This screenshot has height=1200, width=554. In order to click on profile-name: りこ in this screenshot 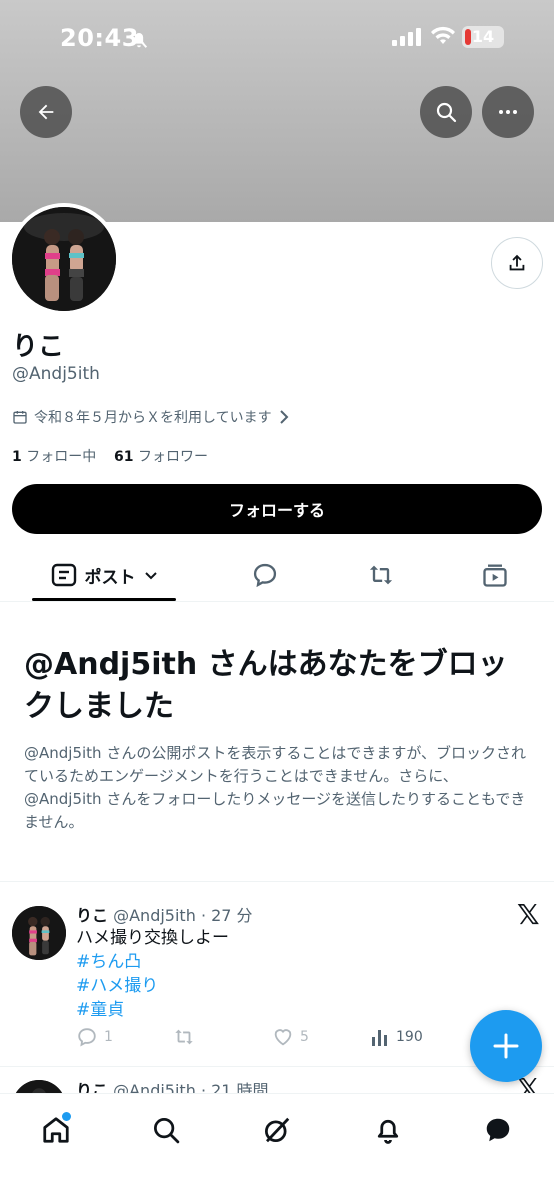, I will do `click(38, 347)`.